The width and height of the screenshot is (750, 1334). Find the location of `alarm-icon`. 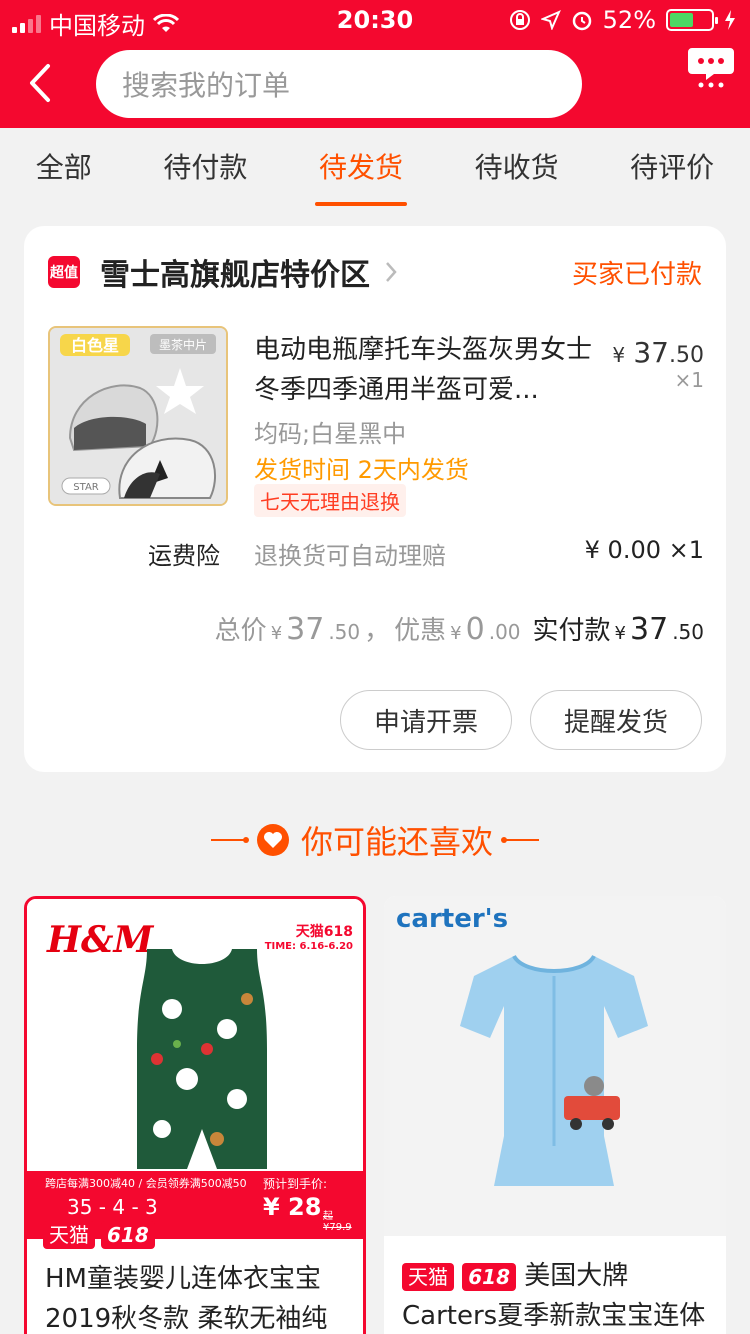

alarm-icon is located at coordinates (581, 21).